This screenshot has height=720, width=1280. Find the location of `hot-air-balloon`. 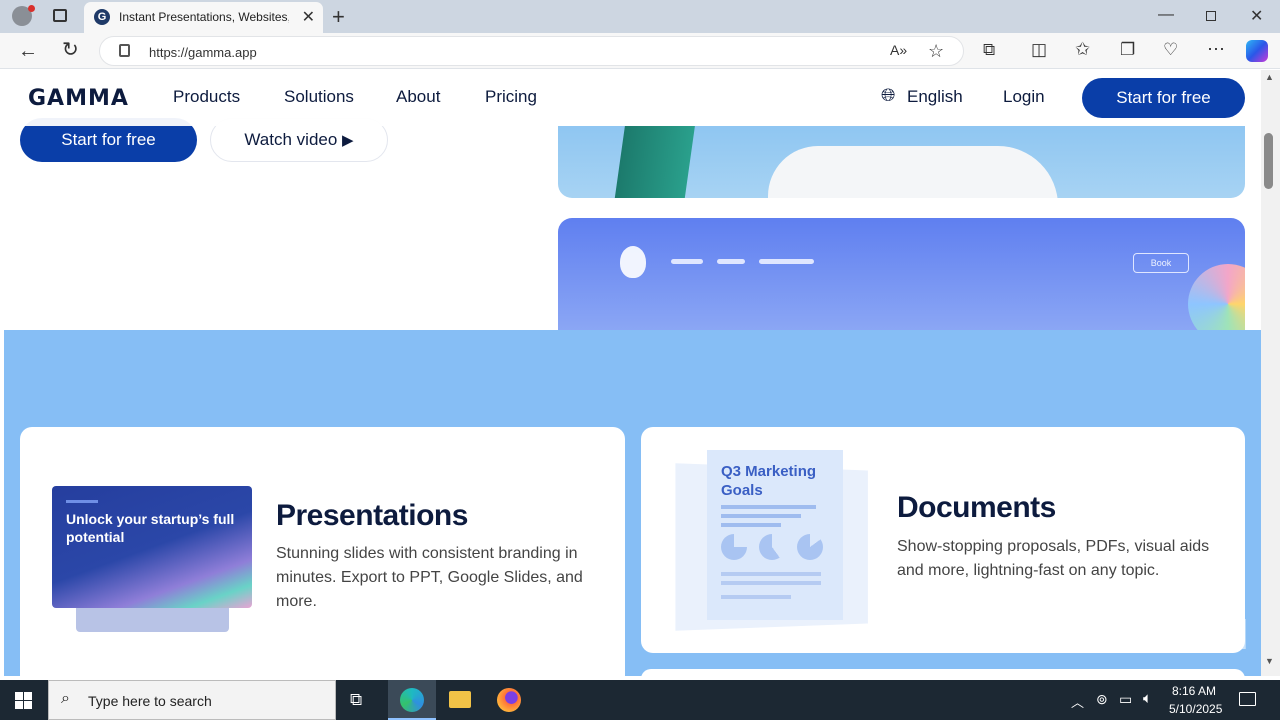

hot-air-balloon is located at coordinates (1216, 301).